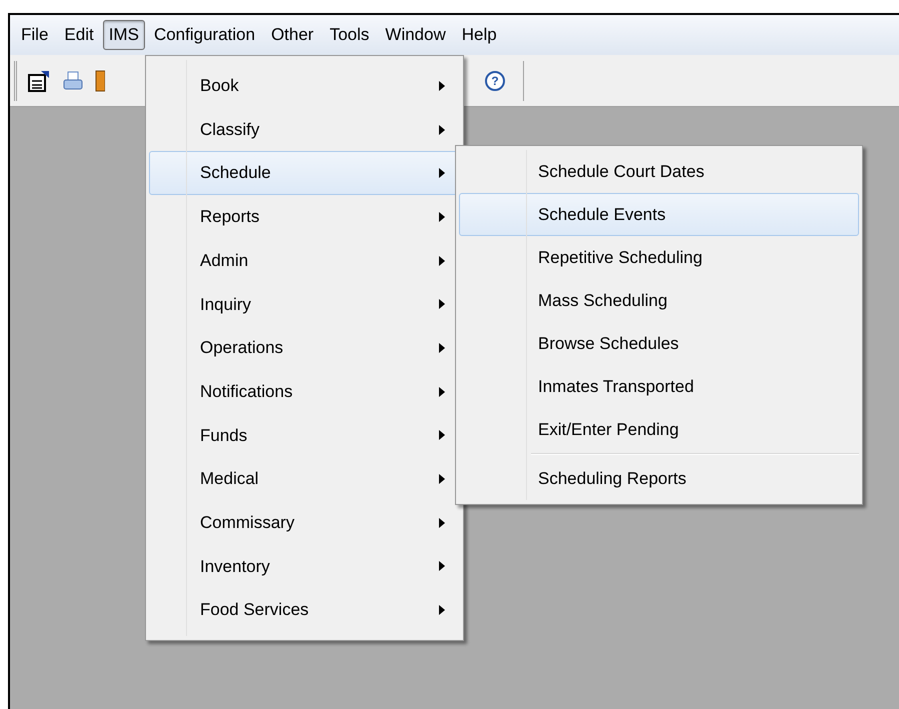 Image resolution: width=899 pixels, height=709 pixels. What do you see at coordinates (659, 300) in the screenshot?
I see `submenu-item: Mass Scheduling` at bounding box center [659, 300].